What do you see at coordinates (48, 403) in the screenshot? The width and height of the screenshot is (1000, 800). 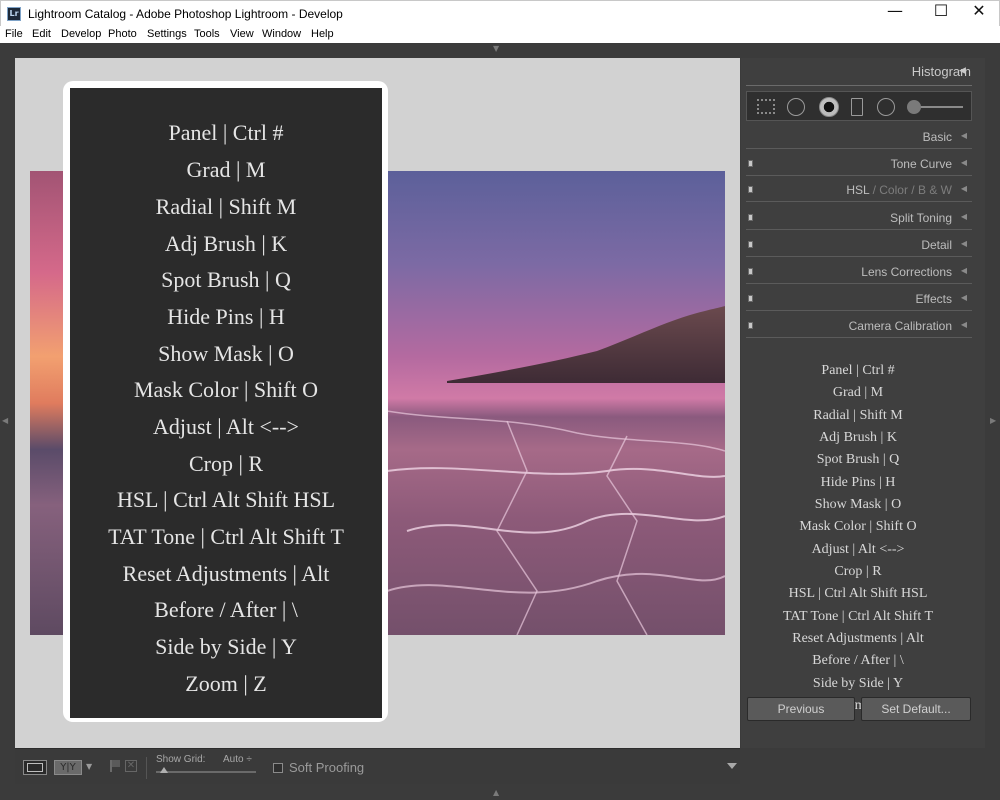 I see `photo-before` at bounding box center [48, 403].